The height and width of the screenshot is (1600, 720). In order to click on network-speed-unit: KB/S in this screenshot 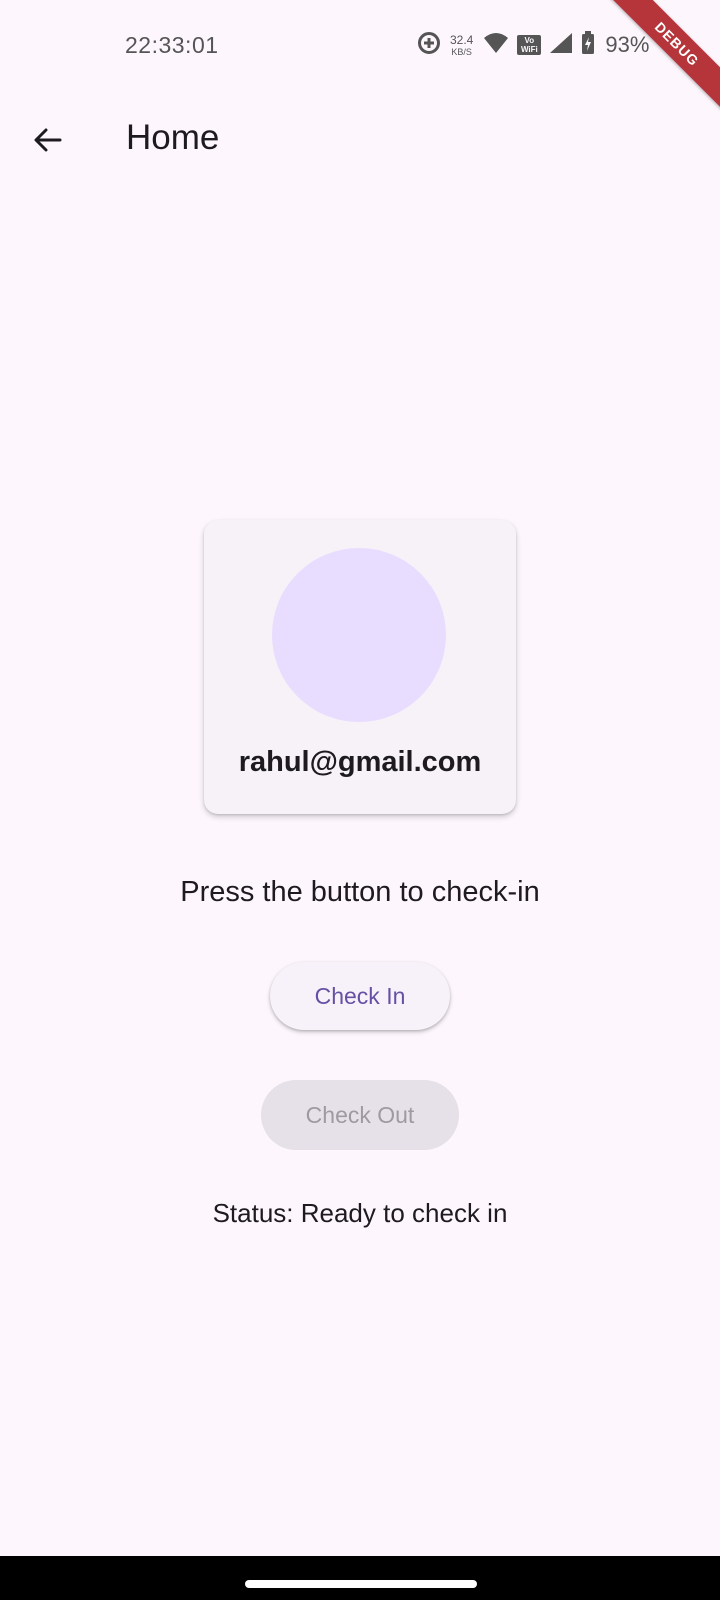, I will do `click(461, 51)`.